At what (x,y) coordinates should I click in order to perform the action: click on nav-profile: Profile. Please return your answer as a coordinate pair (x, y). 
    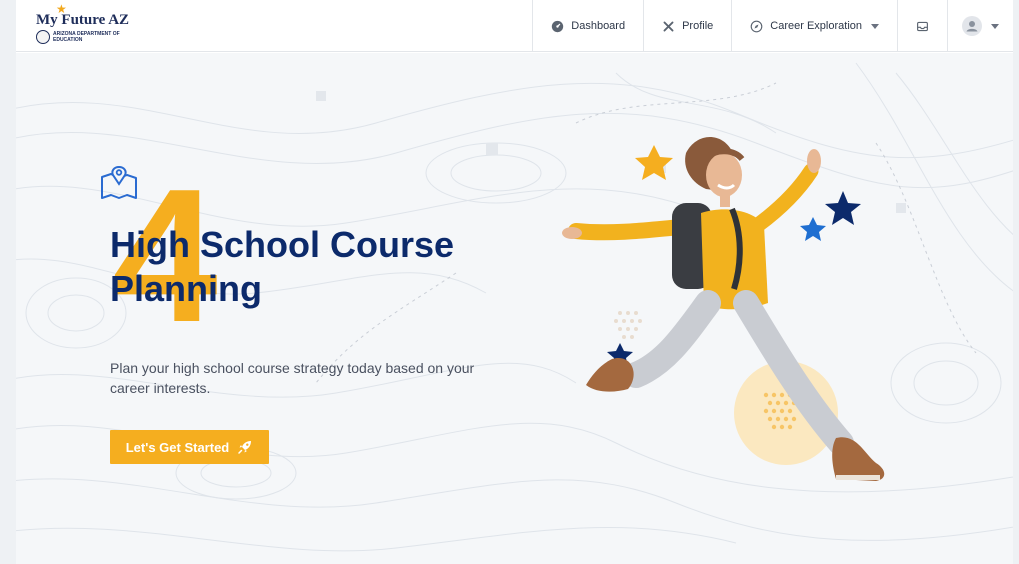
    Looking at the image, I should click on (687, 26).